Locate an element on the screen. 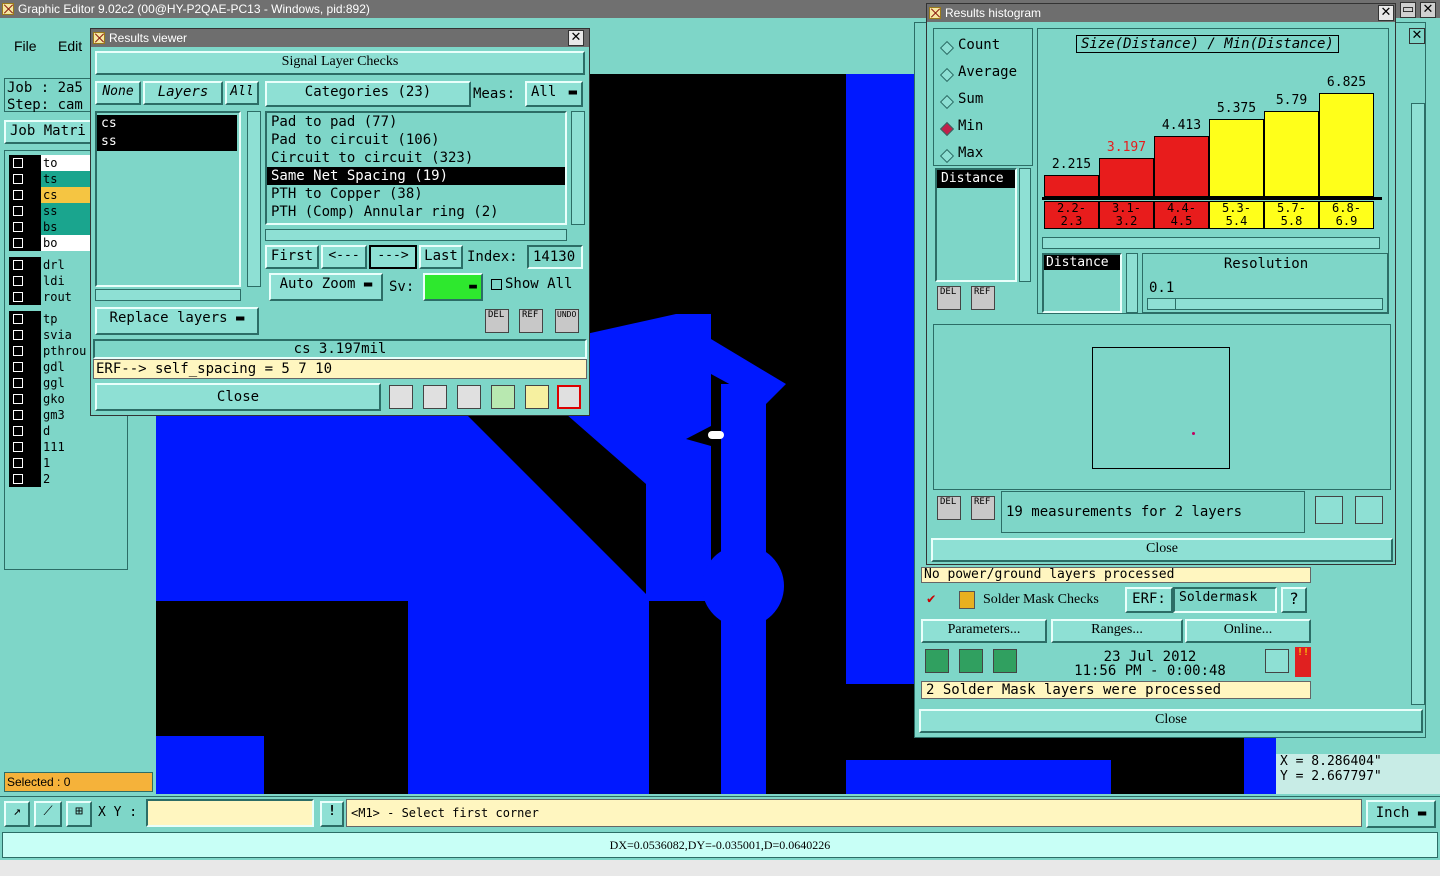 The height and width of the screenshot is (876, 1440). resolution-slider is located at coordinates (1265, 304).